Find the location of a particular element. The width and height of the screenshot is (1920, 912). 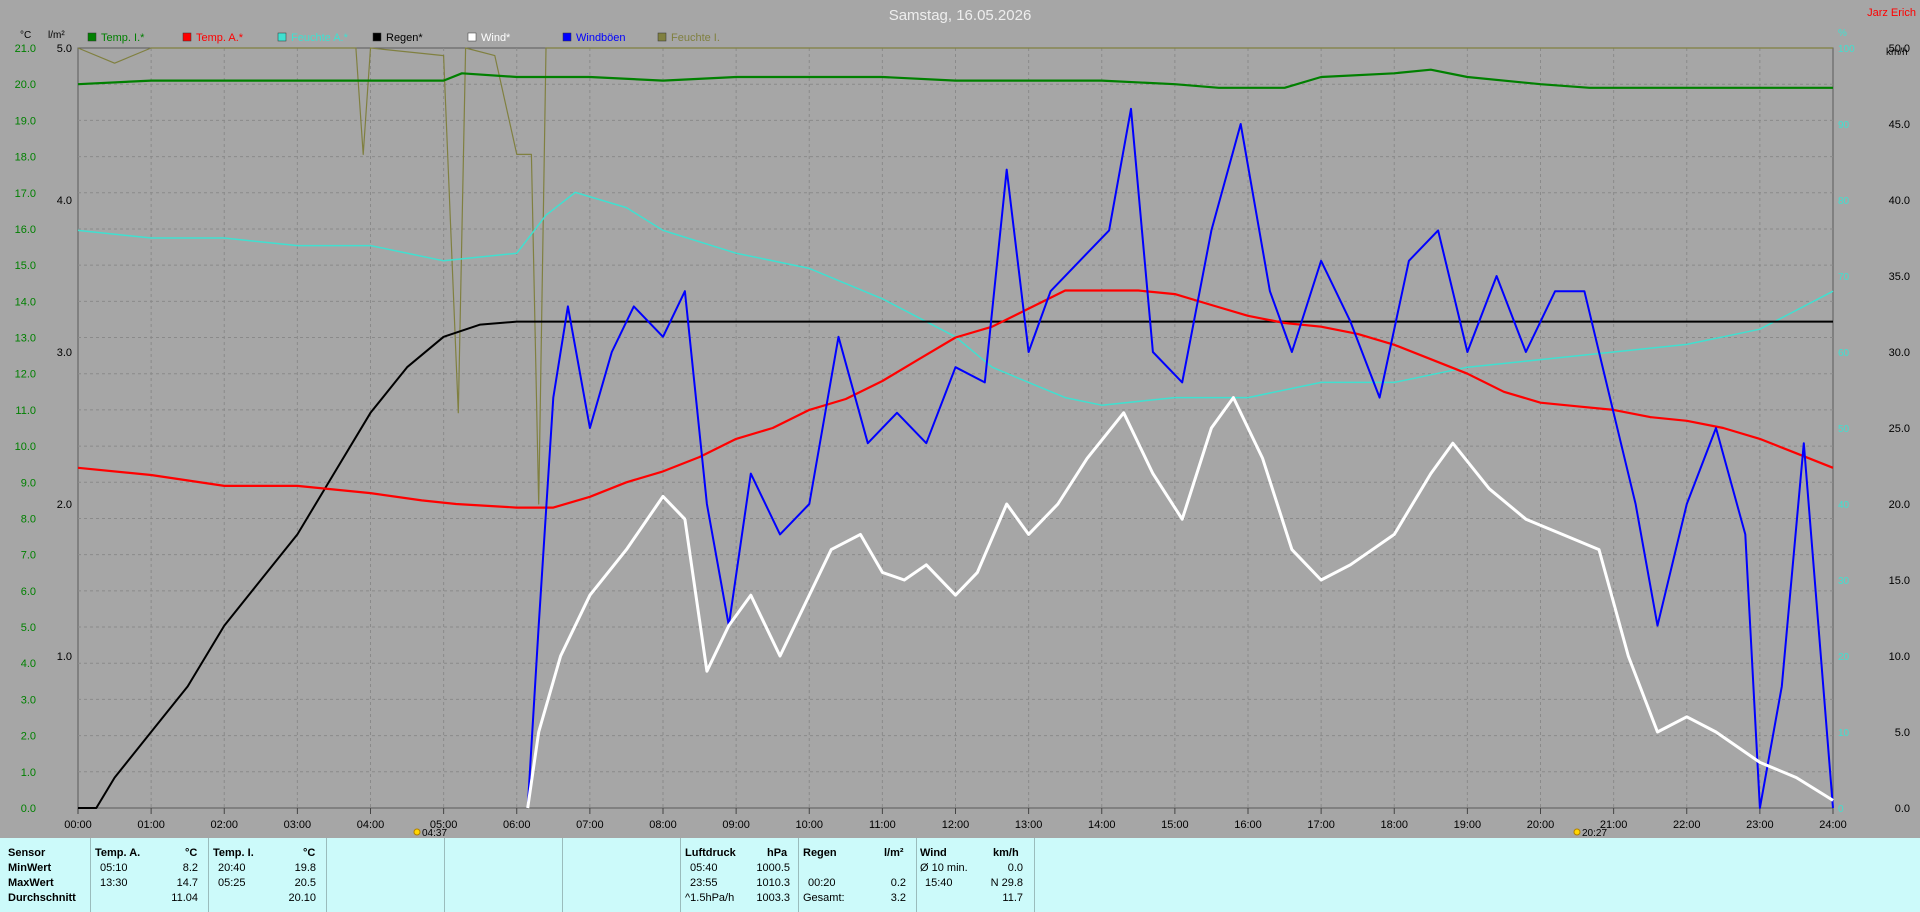

rain-total-label: Gesamt: is located at coordinates (824, 898).